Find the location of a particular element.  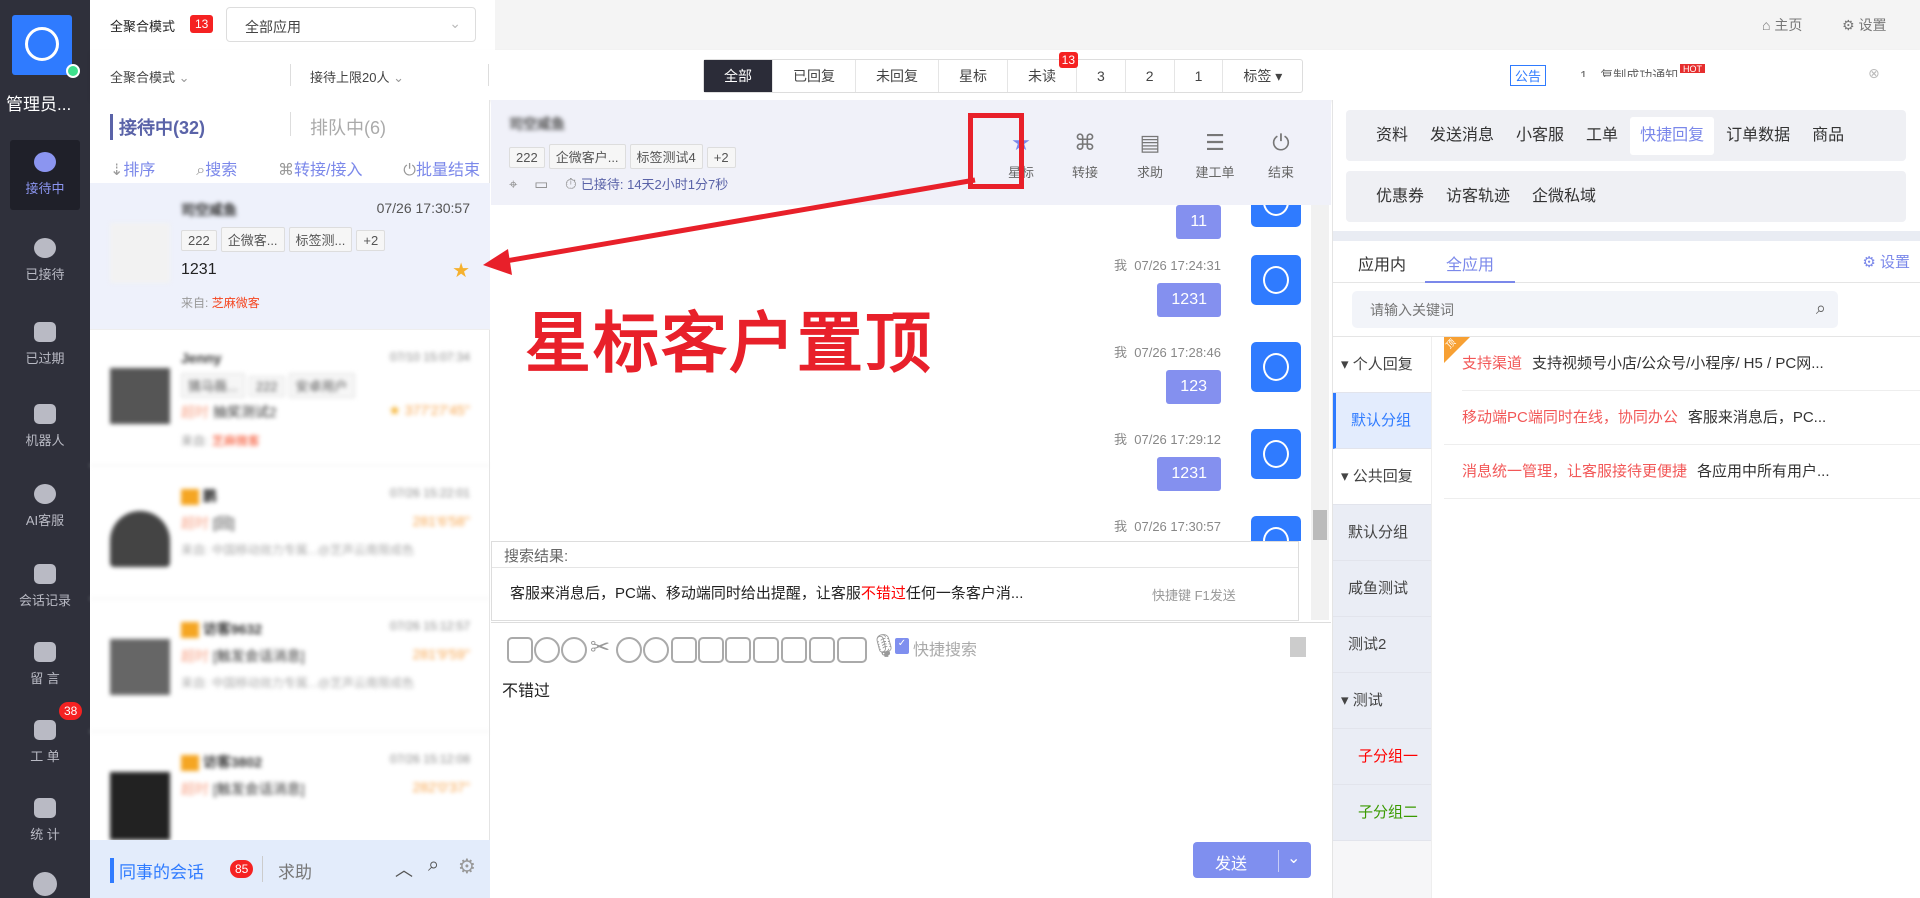

tab-in-app: 应用内 is located at coordinates (1382, 263).